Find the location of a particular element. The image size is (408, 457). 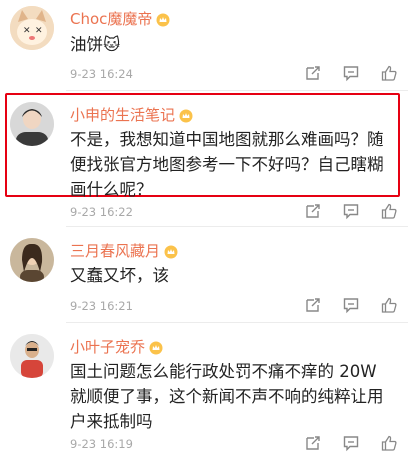

comment-time: 9-23 16:21 is located at coordinates (101, 306).